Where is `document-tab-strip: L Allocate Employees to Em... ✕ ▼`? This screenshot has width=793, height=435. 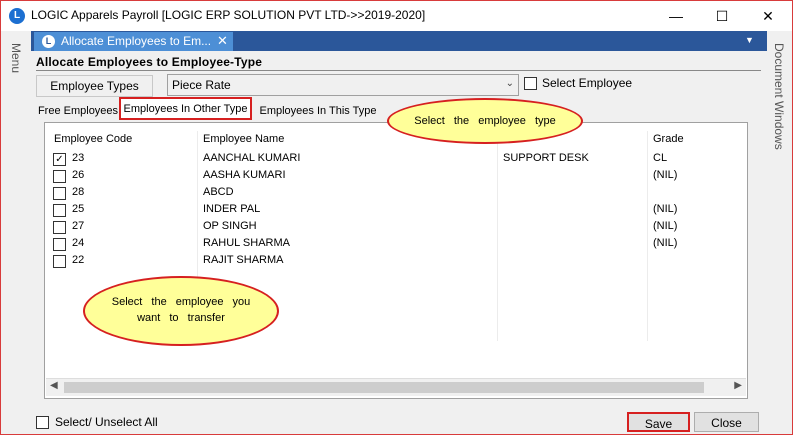
document-tab-strip: L Allocate Employees to Em... ✕ ▼ is located at coordinates (399, 41).